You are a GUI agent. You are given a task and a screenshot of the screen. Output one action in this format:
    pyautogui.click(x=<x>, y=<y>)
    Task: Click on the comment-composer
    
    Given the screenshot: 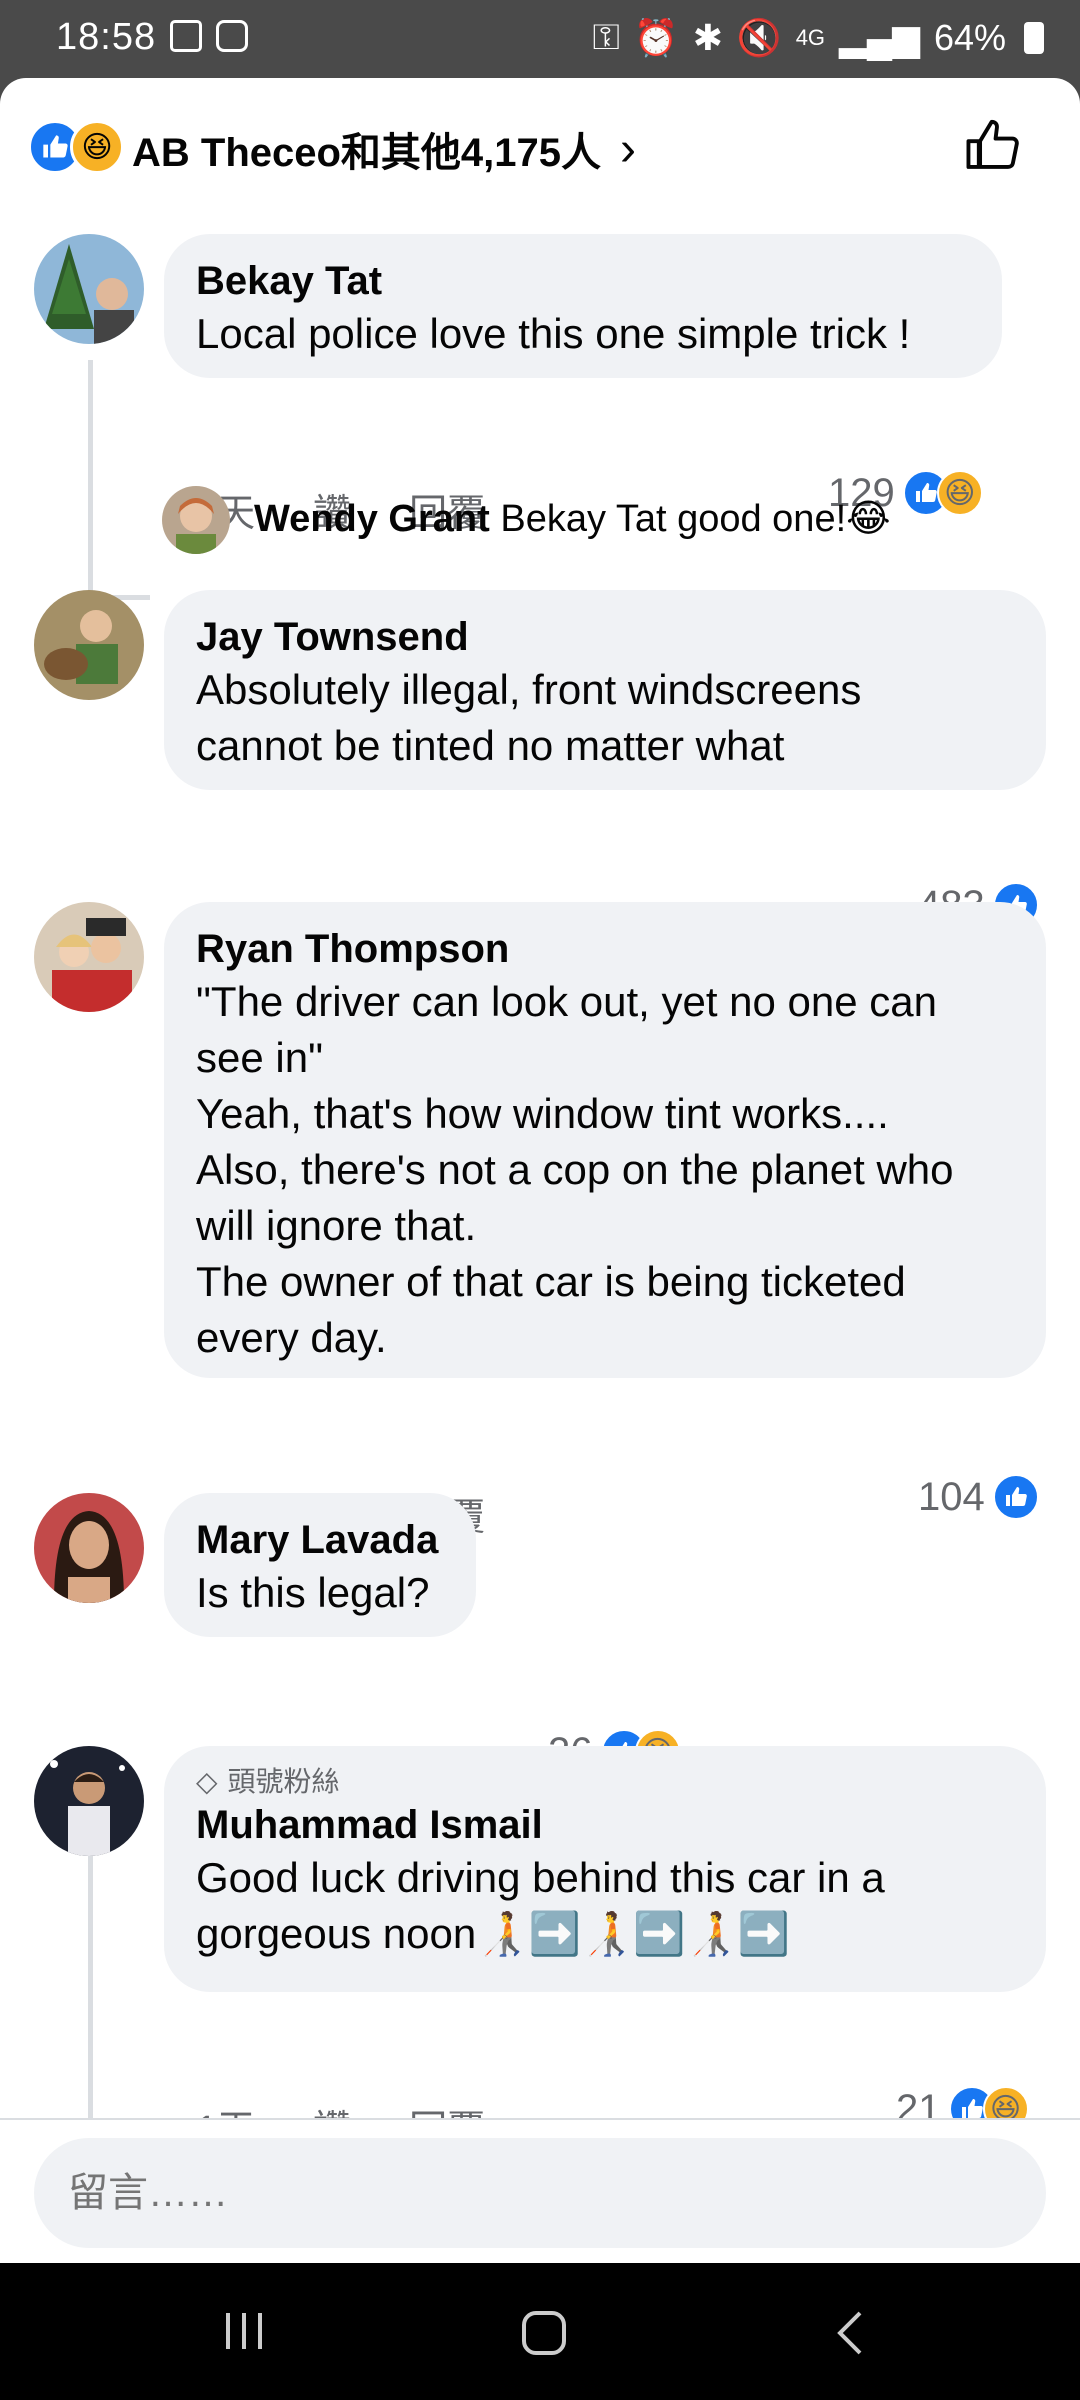 What is the action you would take?
    pyautogui.click(x=540, y=2190)
    